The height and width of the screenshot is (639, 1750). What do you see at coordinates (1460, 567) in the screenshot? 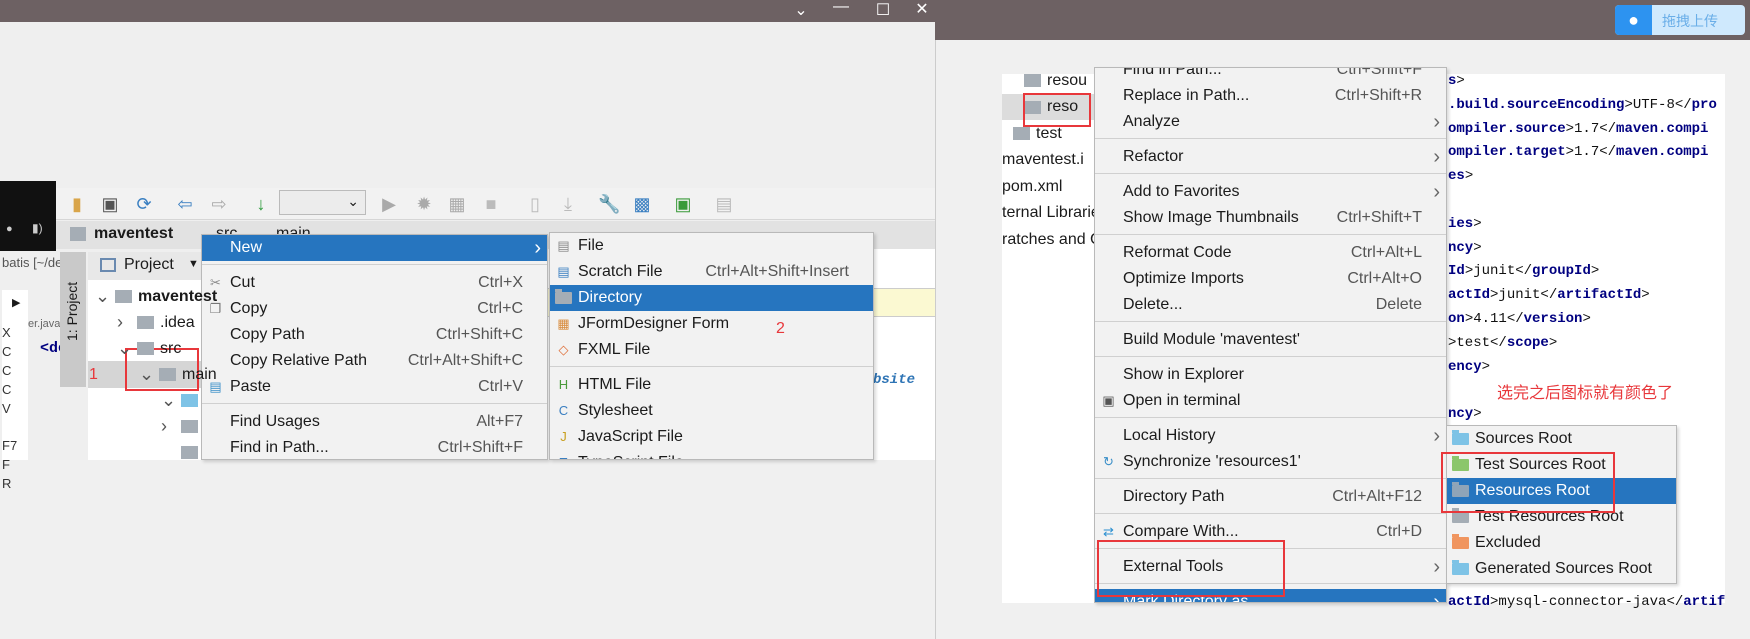
I see `generated-sources-root-icon` at bounding box center [1460, 567].